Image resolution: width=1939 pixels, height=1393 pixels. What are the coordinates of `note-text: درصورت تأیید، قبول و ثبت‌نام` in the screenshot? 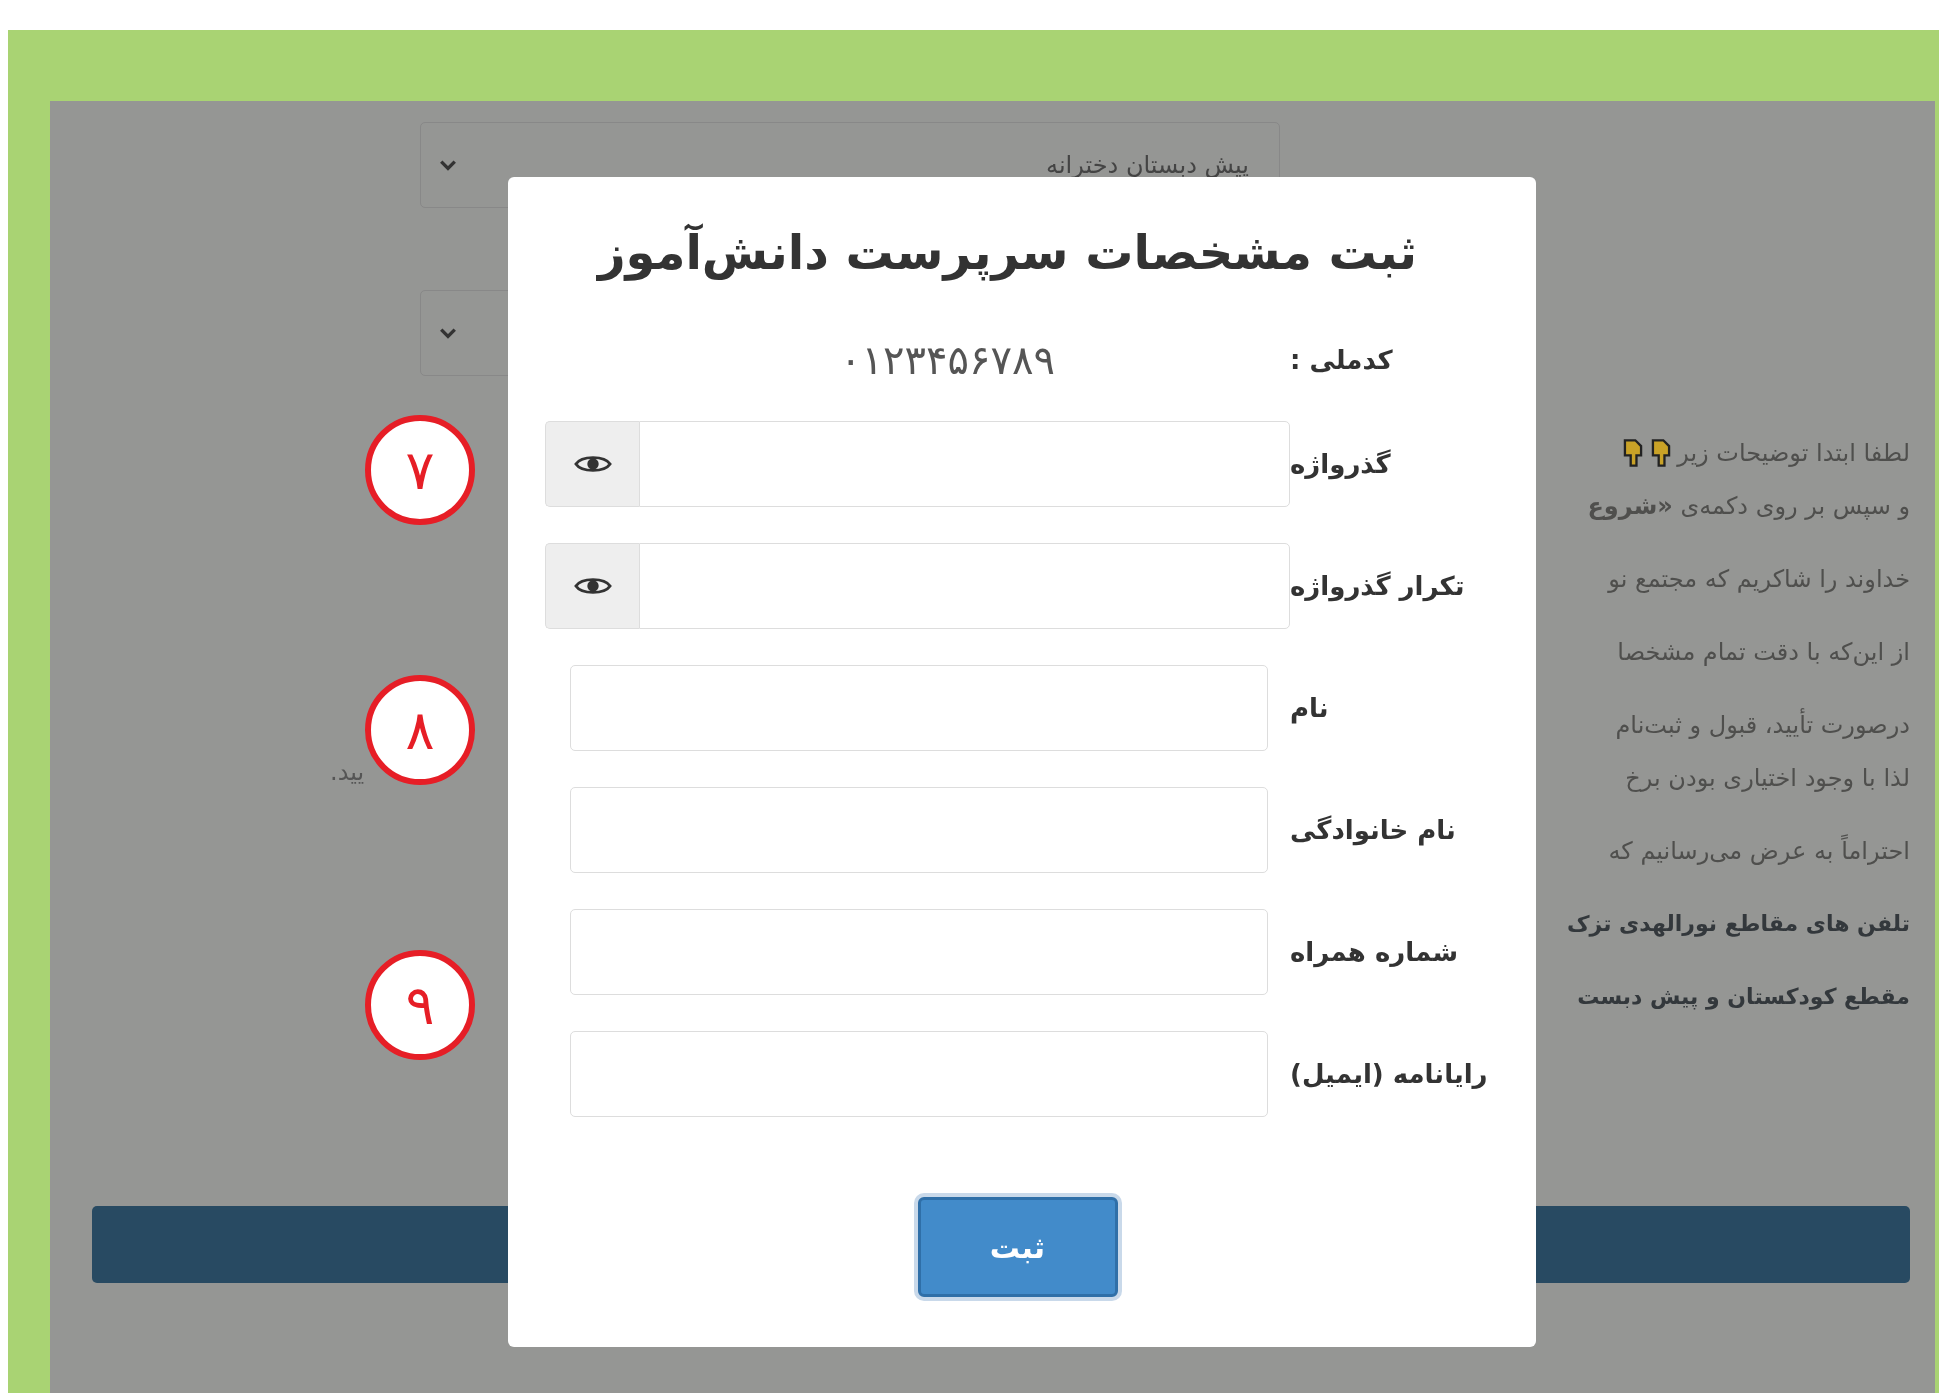 It's located at (1762, 724).